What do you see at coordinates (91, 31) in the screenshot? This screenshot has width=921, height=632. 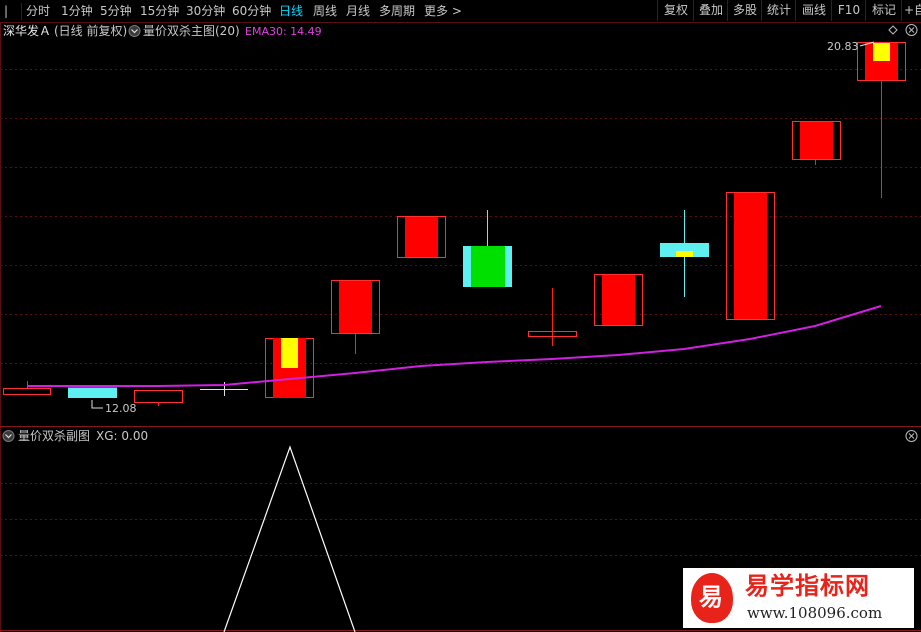 I see `chart-mode: (日线 前复权)` at bounding box center [91, 31].